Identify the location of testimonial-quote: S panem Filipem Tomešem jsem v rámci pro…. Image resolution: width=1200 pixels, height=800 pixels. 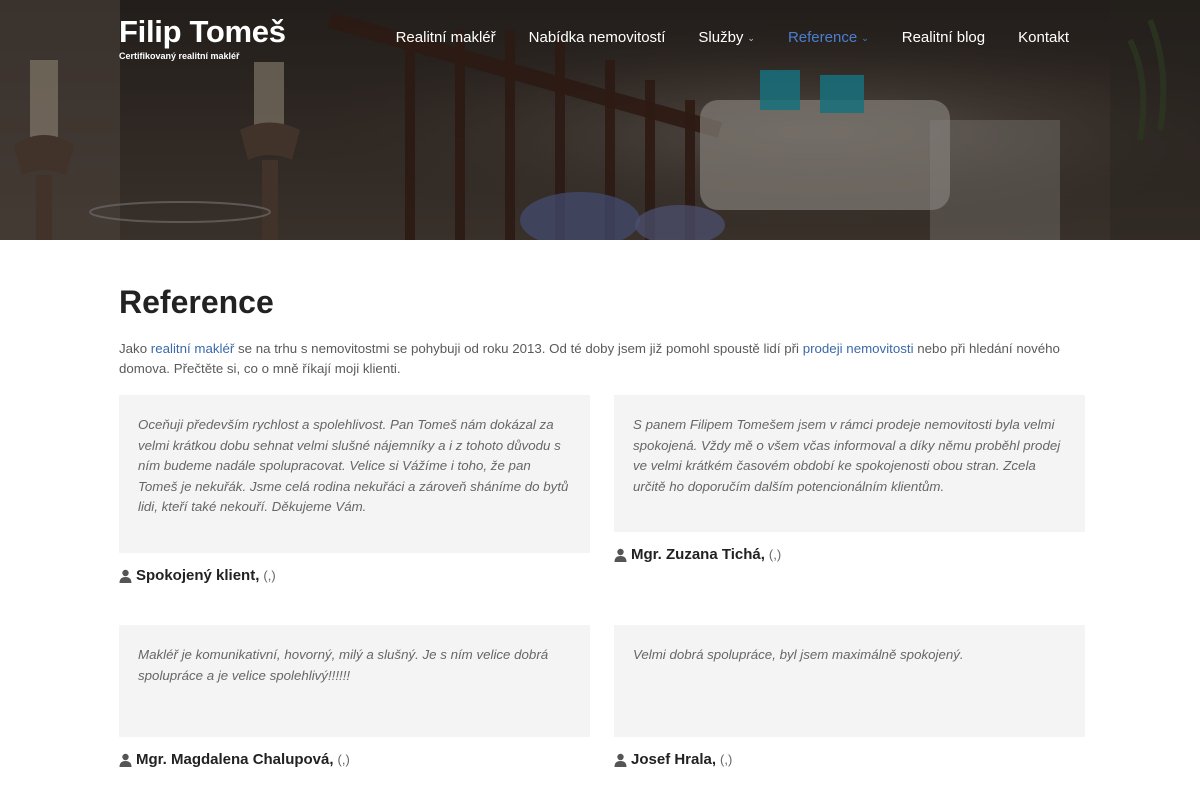
(849, 463).